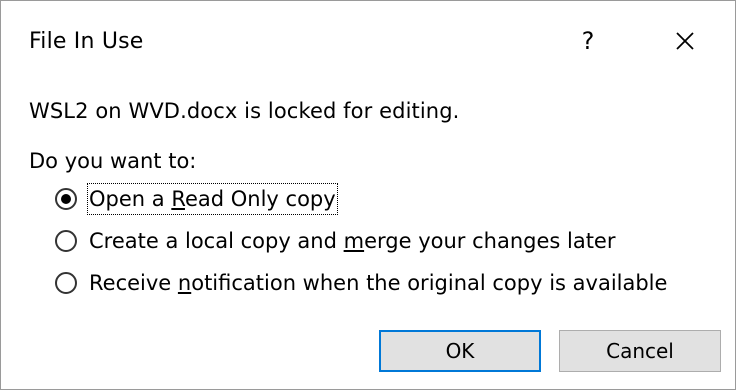 The height and width of the screenshot is (390, 736). Describe the element at coordinates (66, 241) in the screenshot. I see `radio-local-copy` at that location.